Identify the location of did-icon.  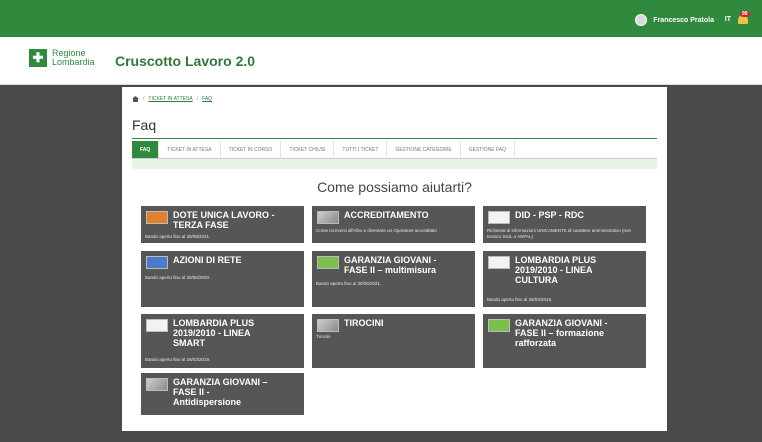
(499, 217).